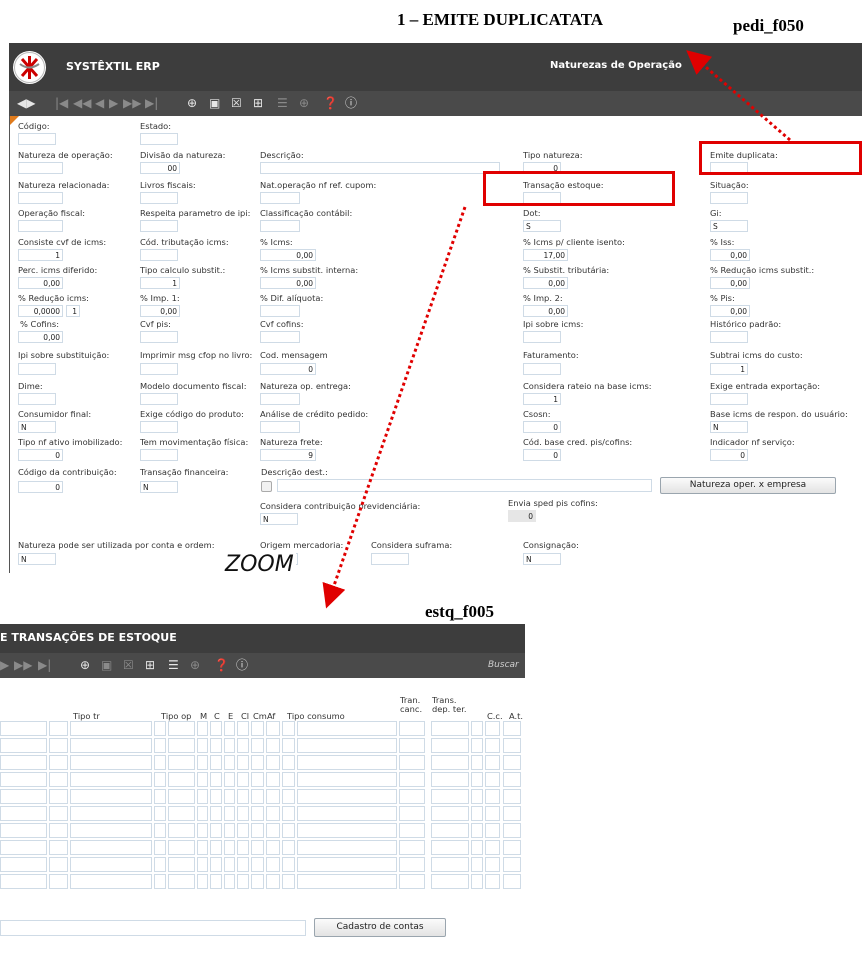  Describe the element at coordinates (128, 665) in the screenshot. I see `delete-icon: ☒` at that location.